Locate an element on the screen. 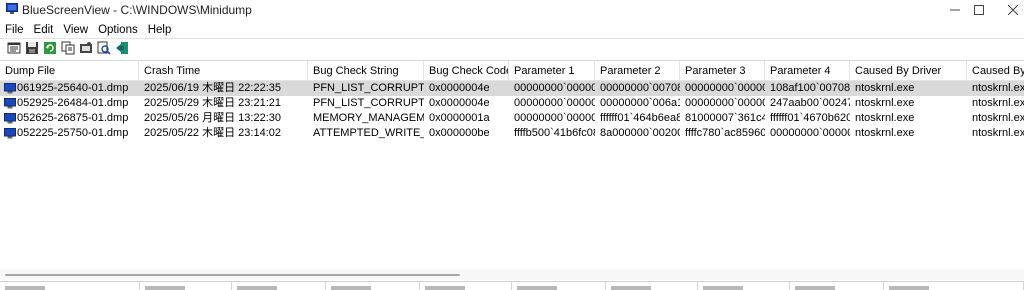 The height and width of the screenshot is (290, 1024). options-button is located at coordinates (86, 48).